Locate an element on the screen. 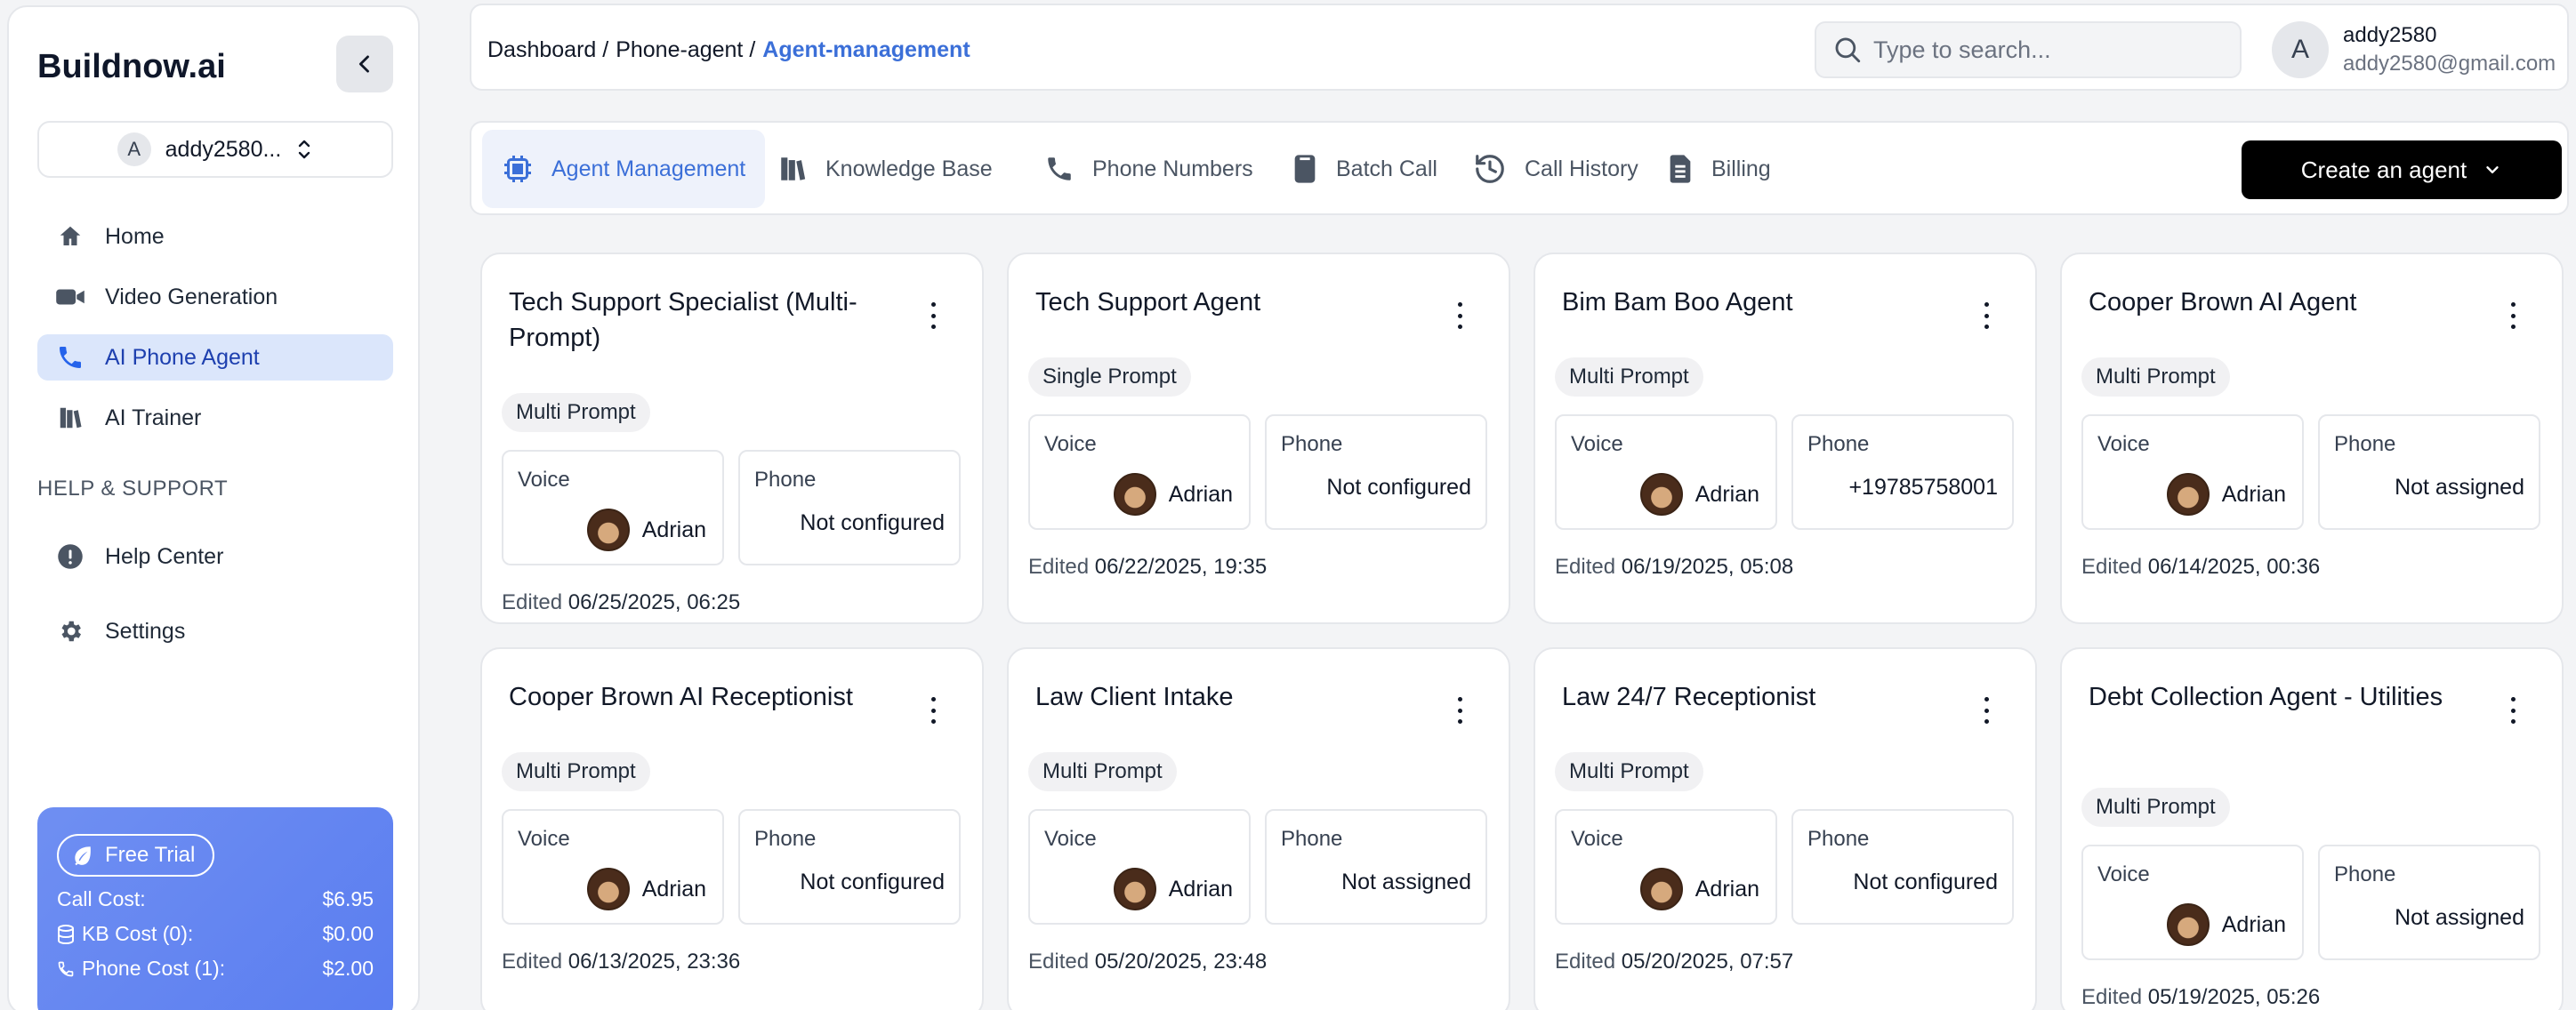  edited-value: 06/22/2025, 19:35 is located at coordinates (1181, 567).